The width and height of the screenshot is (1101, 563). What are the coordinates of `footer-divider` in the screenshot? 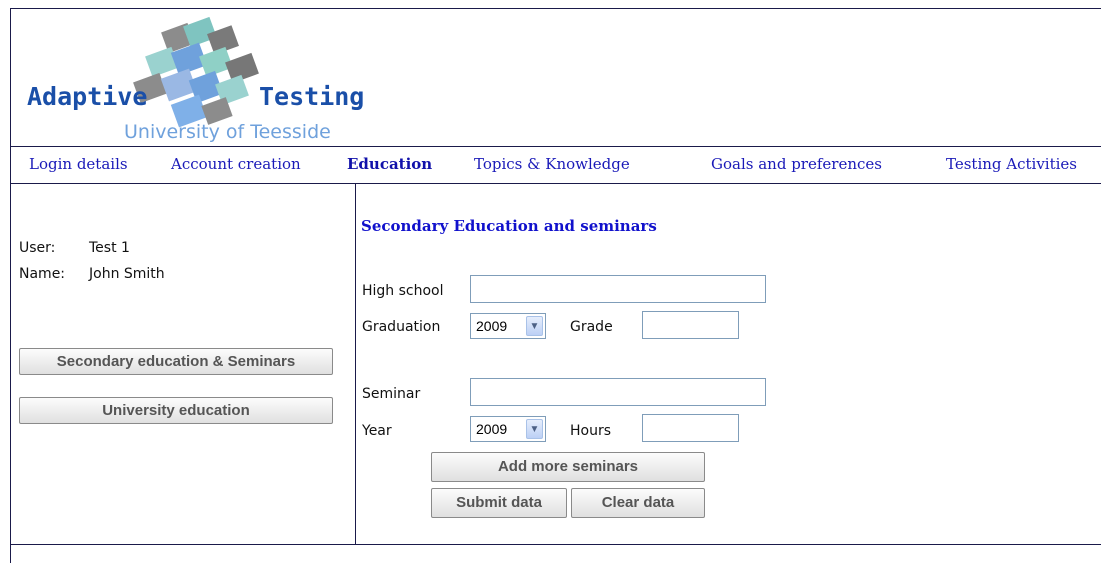 It's located at (556, 544).